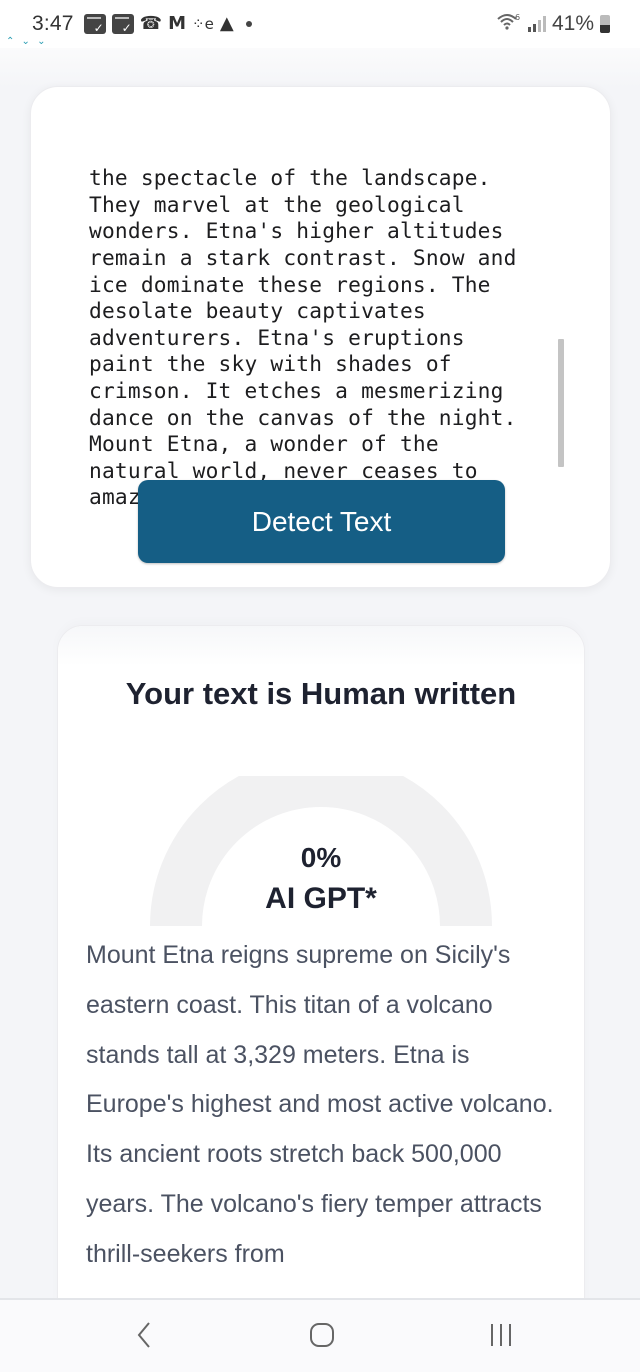  I want to click on warning-icon: ▲, so click(226, 23).